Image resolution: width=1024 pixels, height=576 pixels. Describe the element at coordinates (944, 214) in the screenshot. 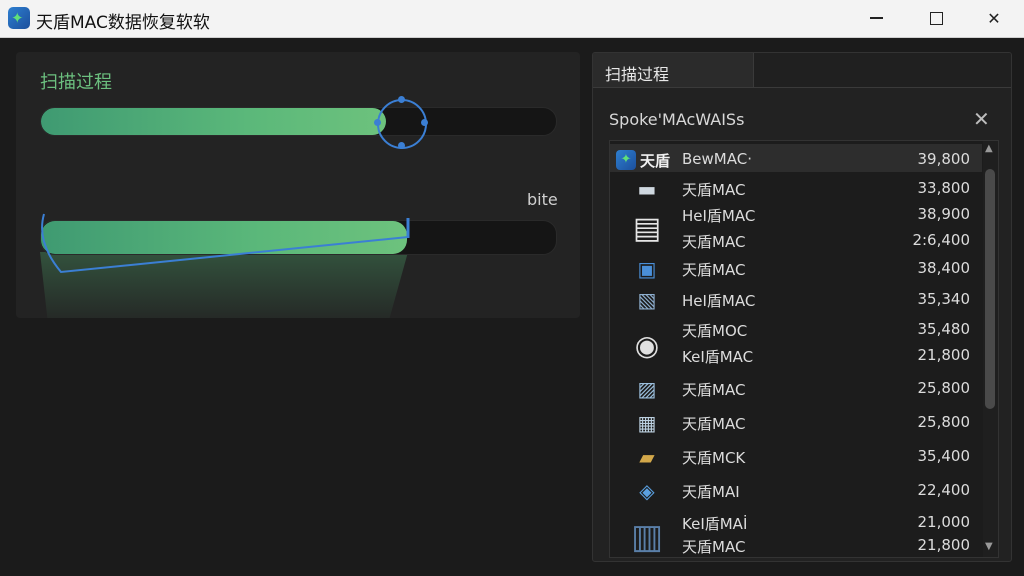

I see `item-size: 38,900` at that location.